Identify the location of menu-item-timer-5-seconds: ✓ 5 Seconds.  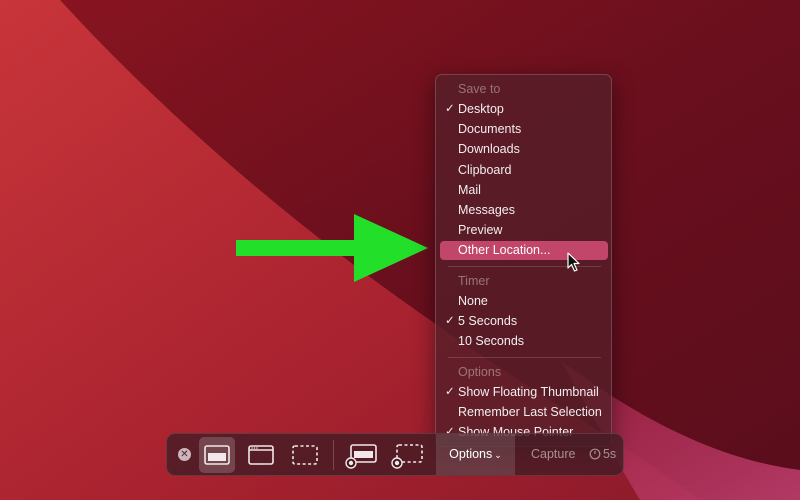
(524, 321).